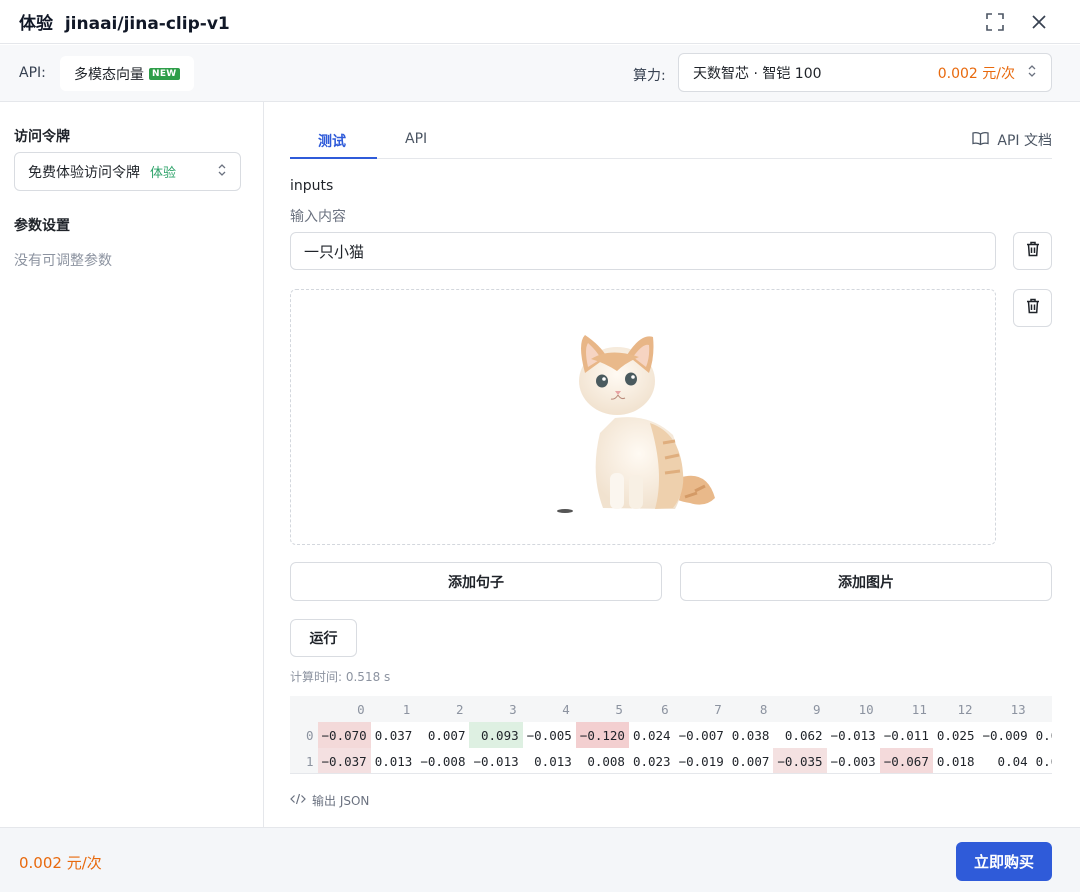 The image size is (1080, 892). Describe the element at coordinates (866, 581) in the screenshot. I see `add-image-button: 添加图片` at that location.